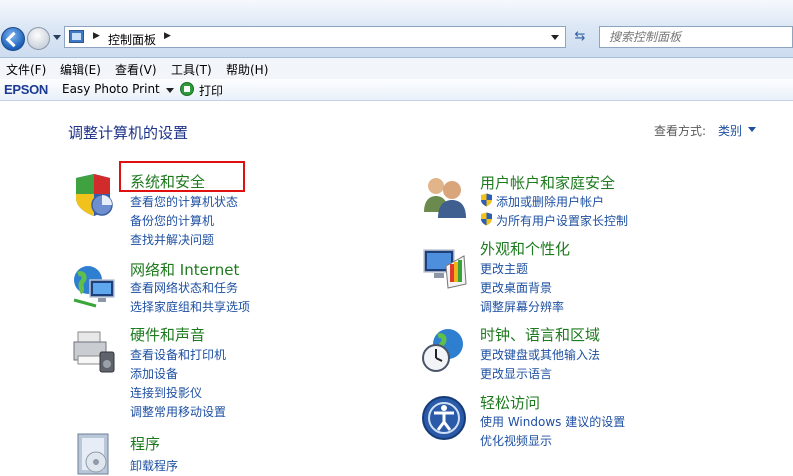 The height and width of the screenshot is (476, 793). What do you see at coordinates (38, 38) in the screenshot?
I see `forward-button` at bounding box center [38, 38].